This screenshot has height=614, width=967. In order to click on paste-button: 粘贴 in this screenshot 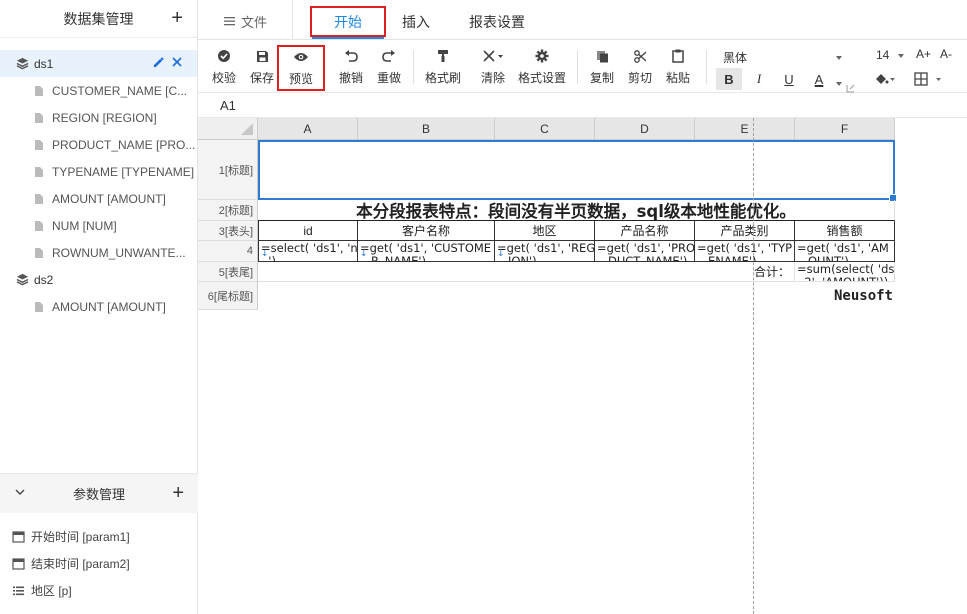, I will do `click(678, 68)`.